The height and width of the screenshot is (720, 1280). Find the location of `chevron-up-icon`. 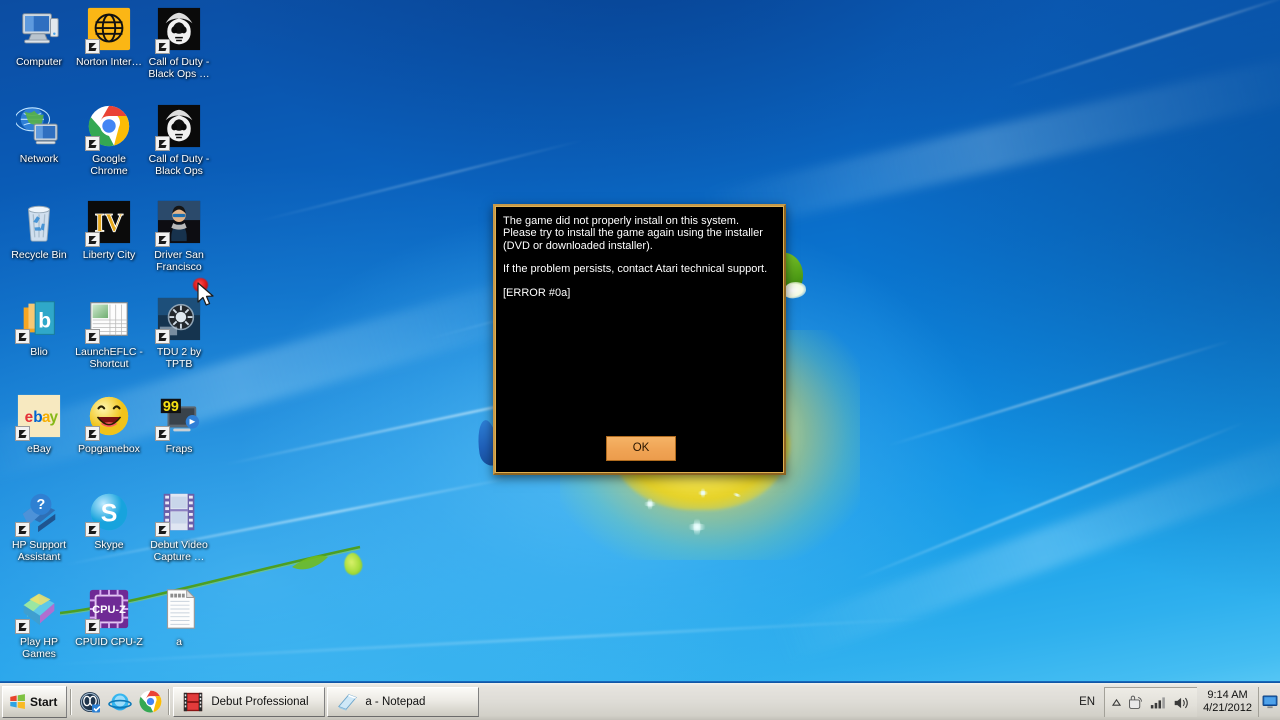

chevron-up-icon is located at coordinates (1117, 702).